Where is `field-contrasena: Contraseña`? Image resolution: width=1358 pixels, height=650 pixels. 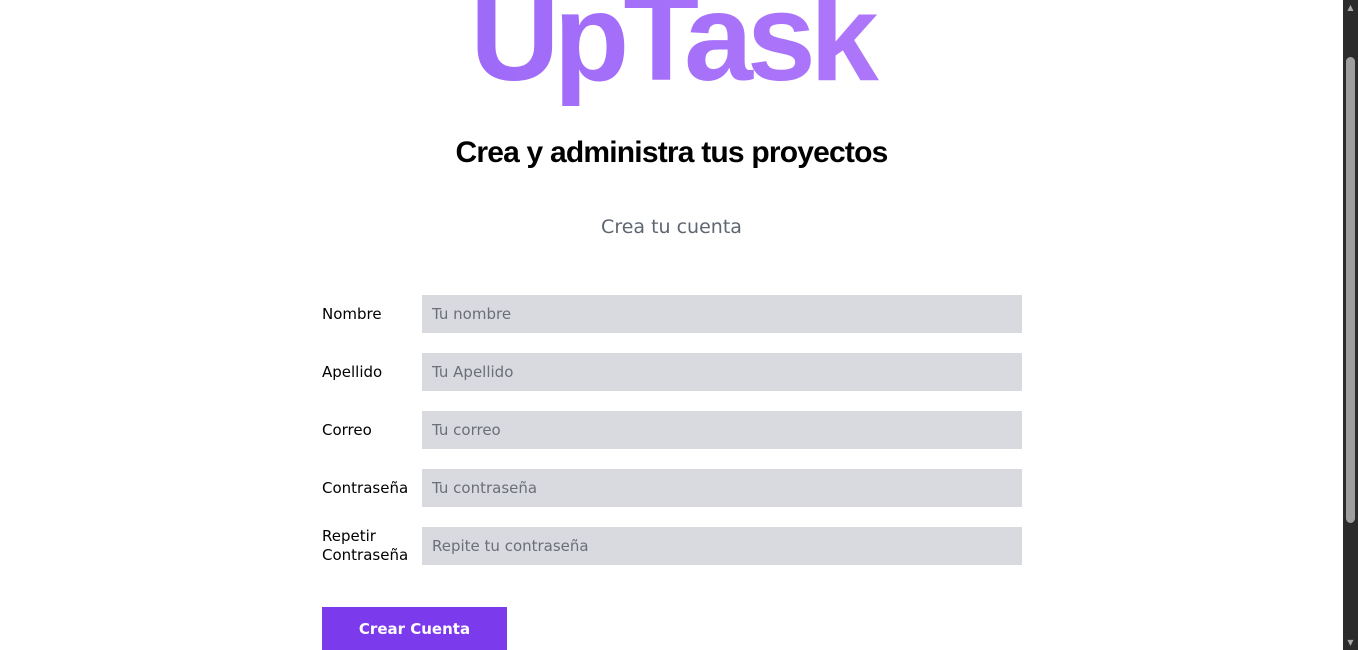 field-contrasena: Contraseña is located at coordinates (672, 488).